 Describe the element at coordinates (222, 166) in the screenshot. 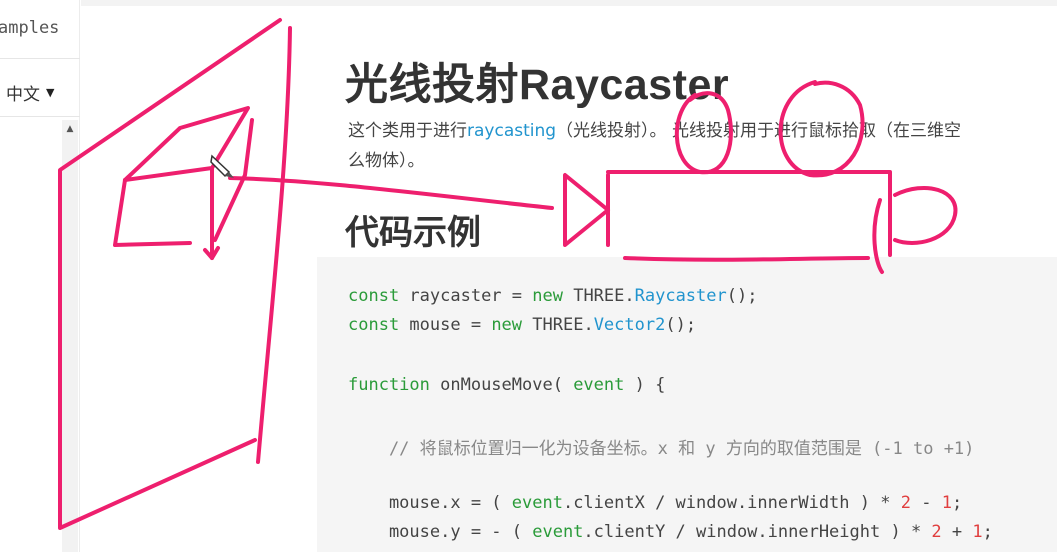

I see `pencil-cursor-icon` at that location.